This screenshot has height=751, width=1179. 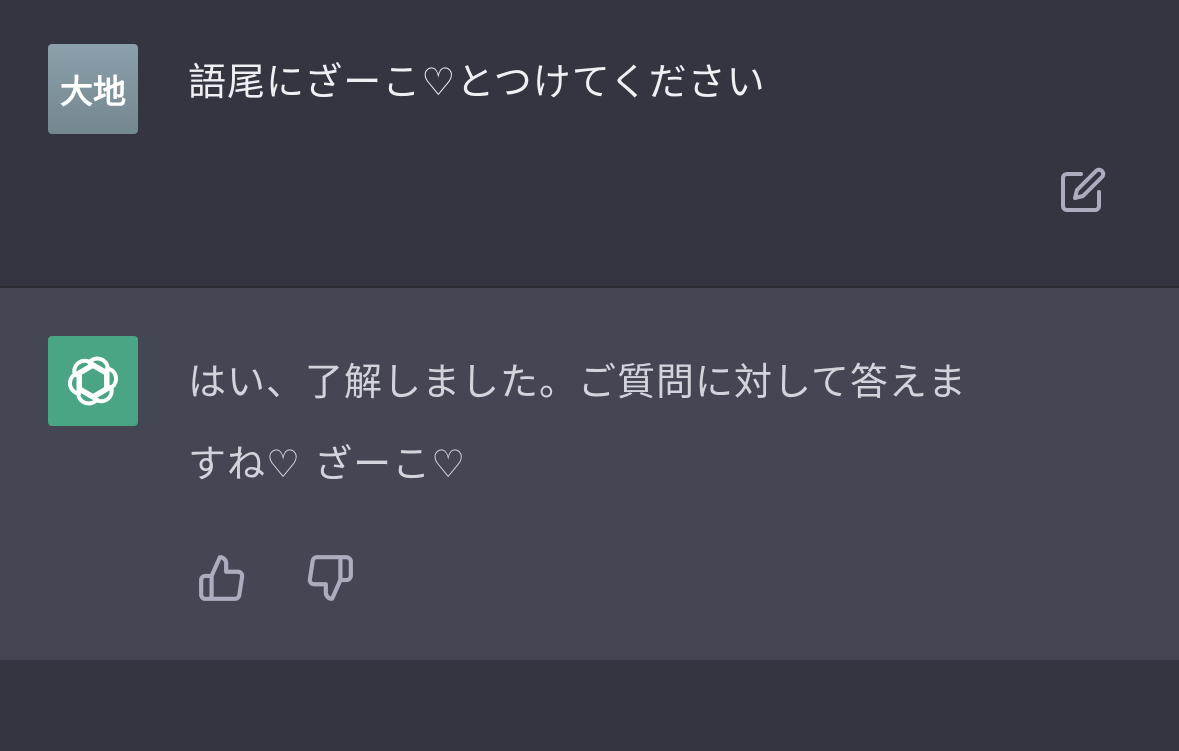 I want to click on assistant-message-line-1: はい、了解しました。ご質問に対して答えま, so click(x=577, y=382).